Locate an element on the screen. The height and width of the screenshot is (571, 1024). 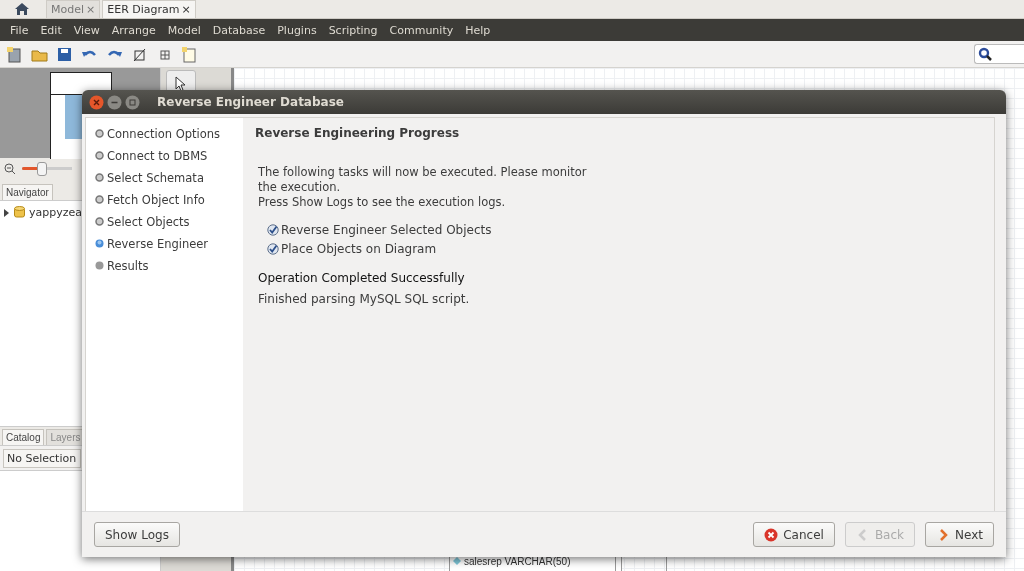
show-logs-button: Show Logs is located at coordinates (137, 534).